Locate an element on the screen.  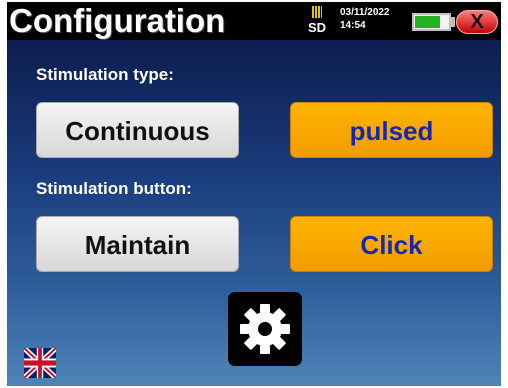
uk-flag-icon is located at coordinates (40, 363).